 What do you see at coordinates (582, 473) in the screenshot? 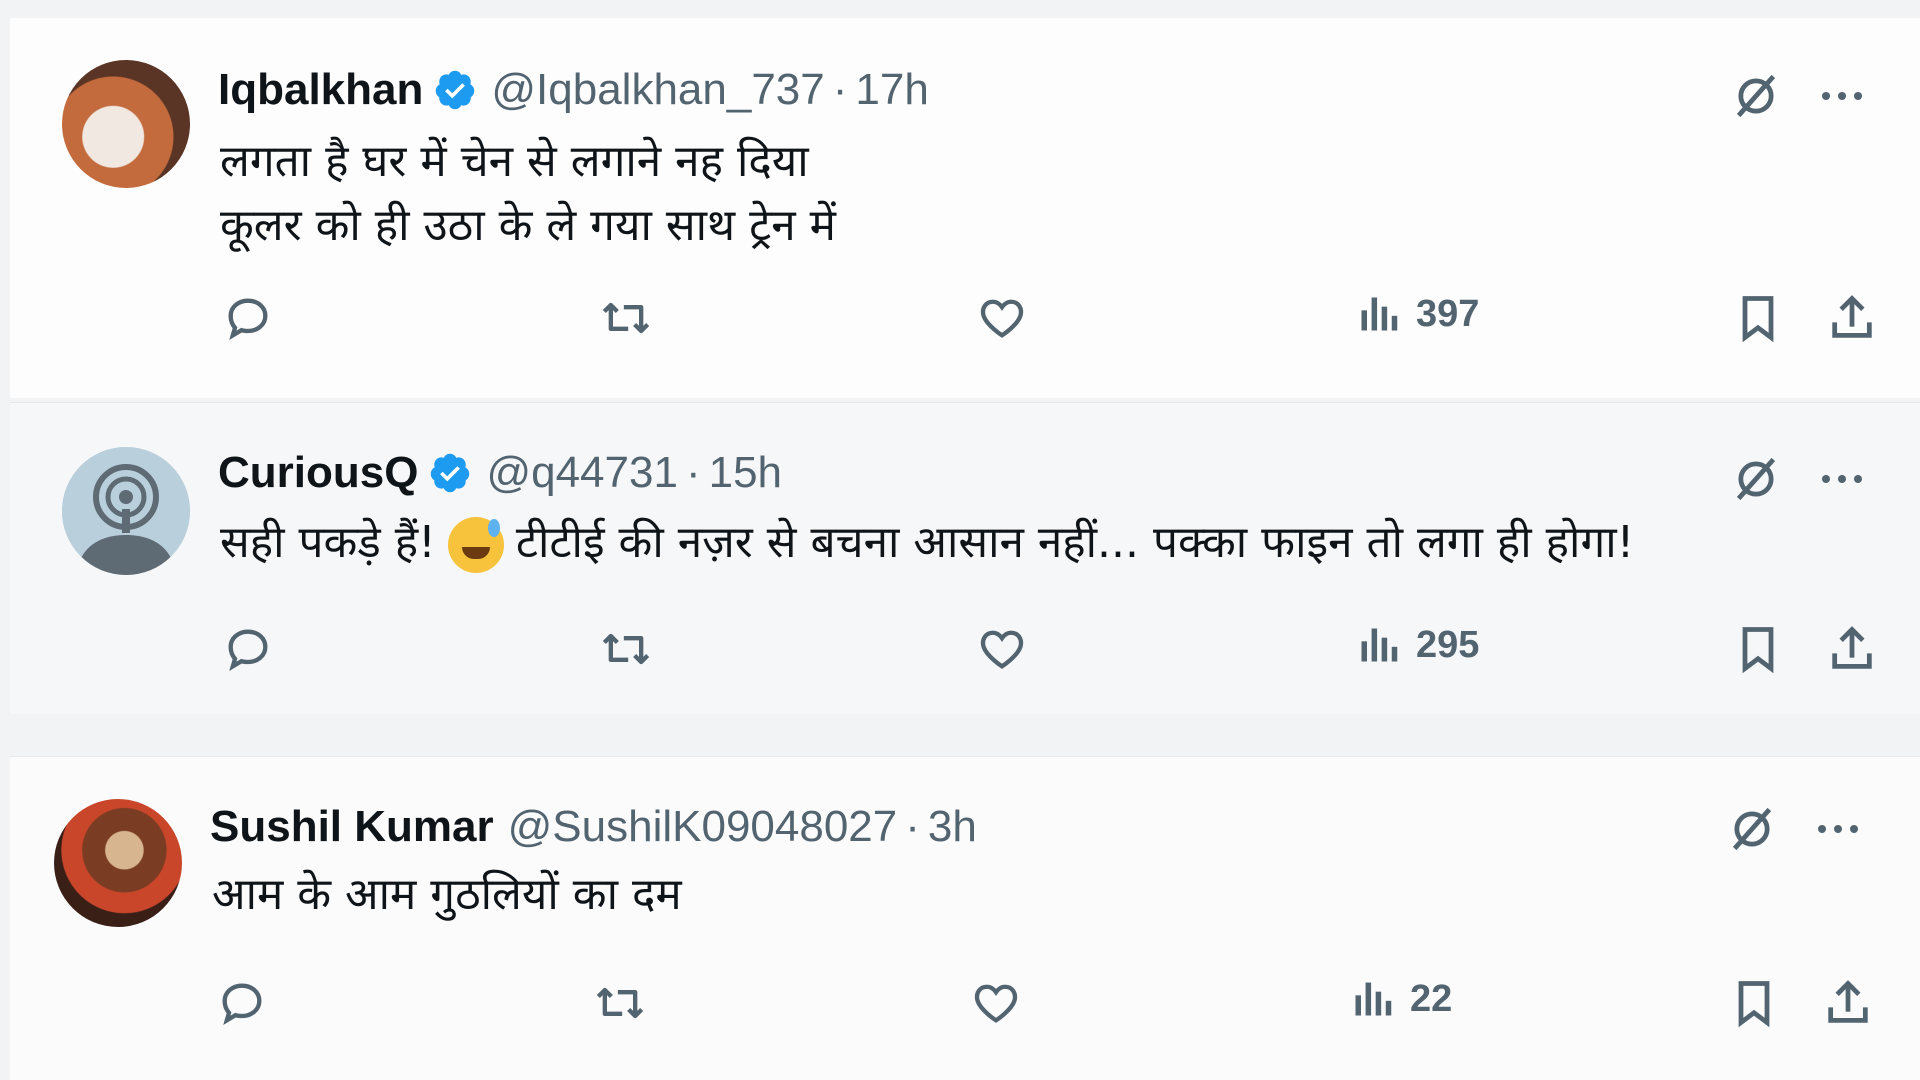
I see `handle: @q44731` at bounding box center [582, 473].